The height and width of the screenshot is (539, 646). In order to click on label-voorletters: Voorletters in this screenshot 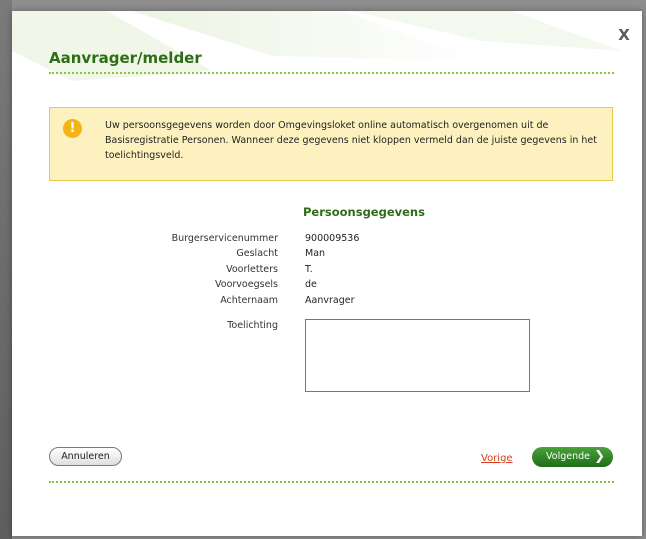, I will do `click(252, 269)`.